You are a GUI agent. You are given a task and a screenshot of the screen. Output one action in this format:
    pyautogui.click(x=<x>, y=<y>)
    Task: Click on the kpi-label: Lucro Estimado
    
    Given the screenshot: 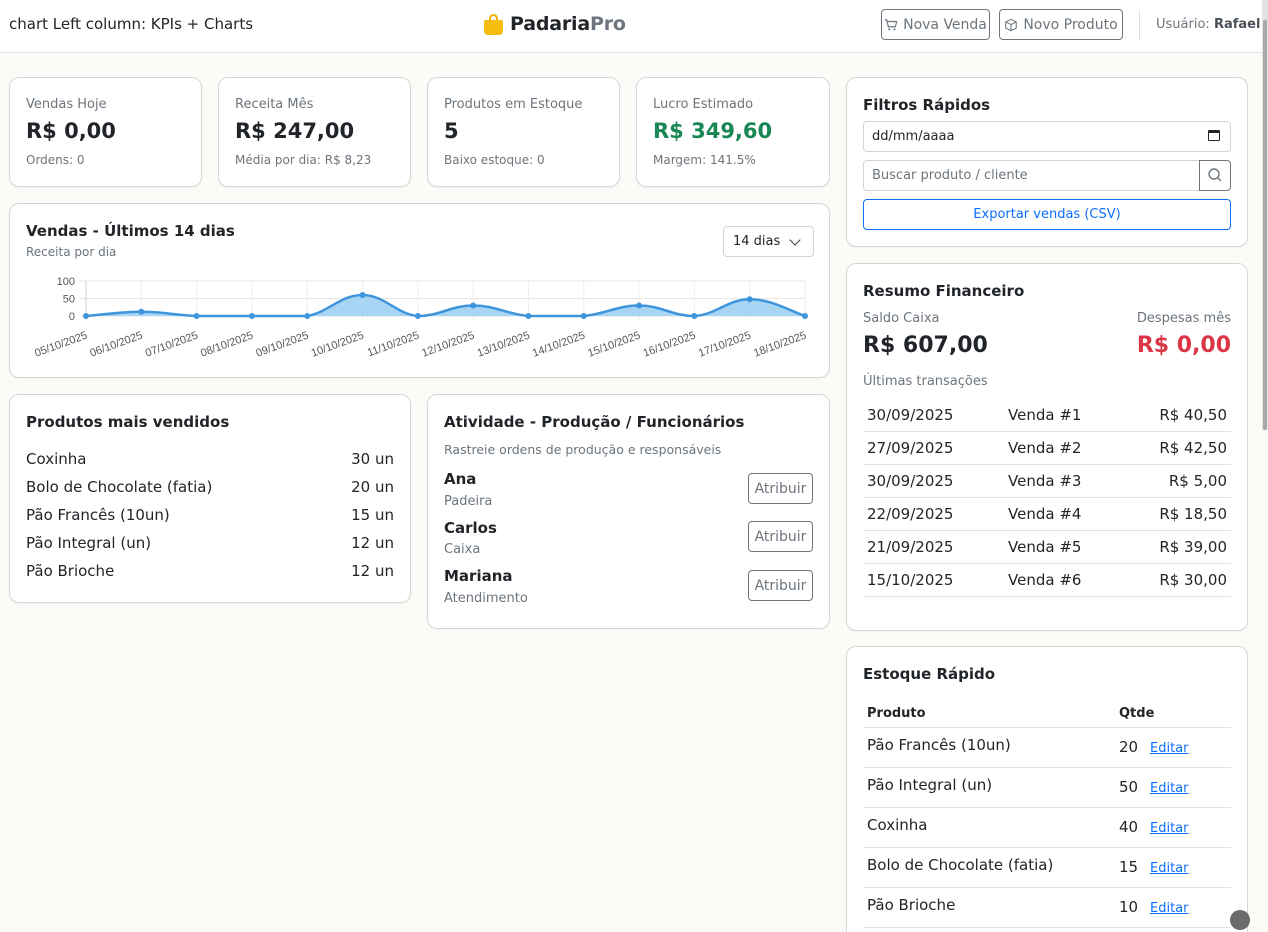 What is the action you would take?
    pyautogui.click(x=703, y=104)
    